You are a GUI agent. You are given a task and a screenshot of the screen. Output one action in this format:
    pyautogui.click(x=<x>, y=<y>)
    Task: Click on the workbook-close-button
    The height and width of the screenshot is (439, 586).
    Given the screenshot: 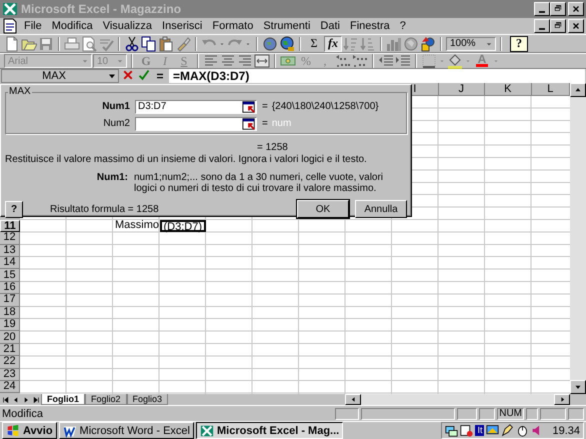 What is the action you would take?
    pyautogui.click(x=576, y=26)
    